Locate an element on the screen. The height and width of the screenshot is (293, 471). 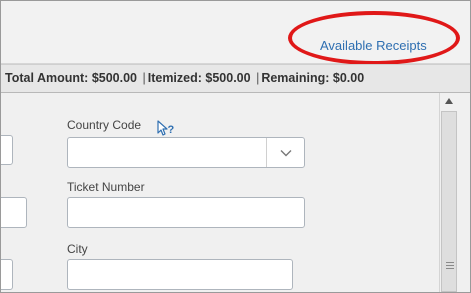
scrollbar-grip-icon is located at coordinates (450, 266).